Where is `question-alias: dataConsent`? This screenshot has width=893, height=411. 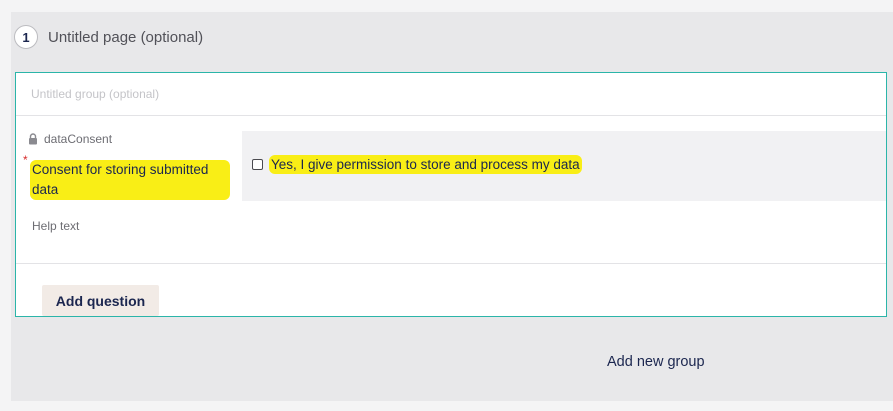
question-alias: dataConsent is located at coordinates (70, 139).